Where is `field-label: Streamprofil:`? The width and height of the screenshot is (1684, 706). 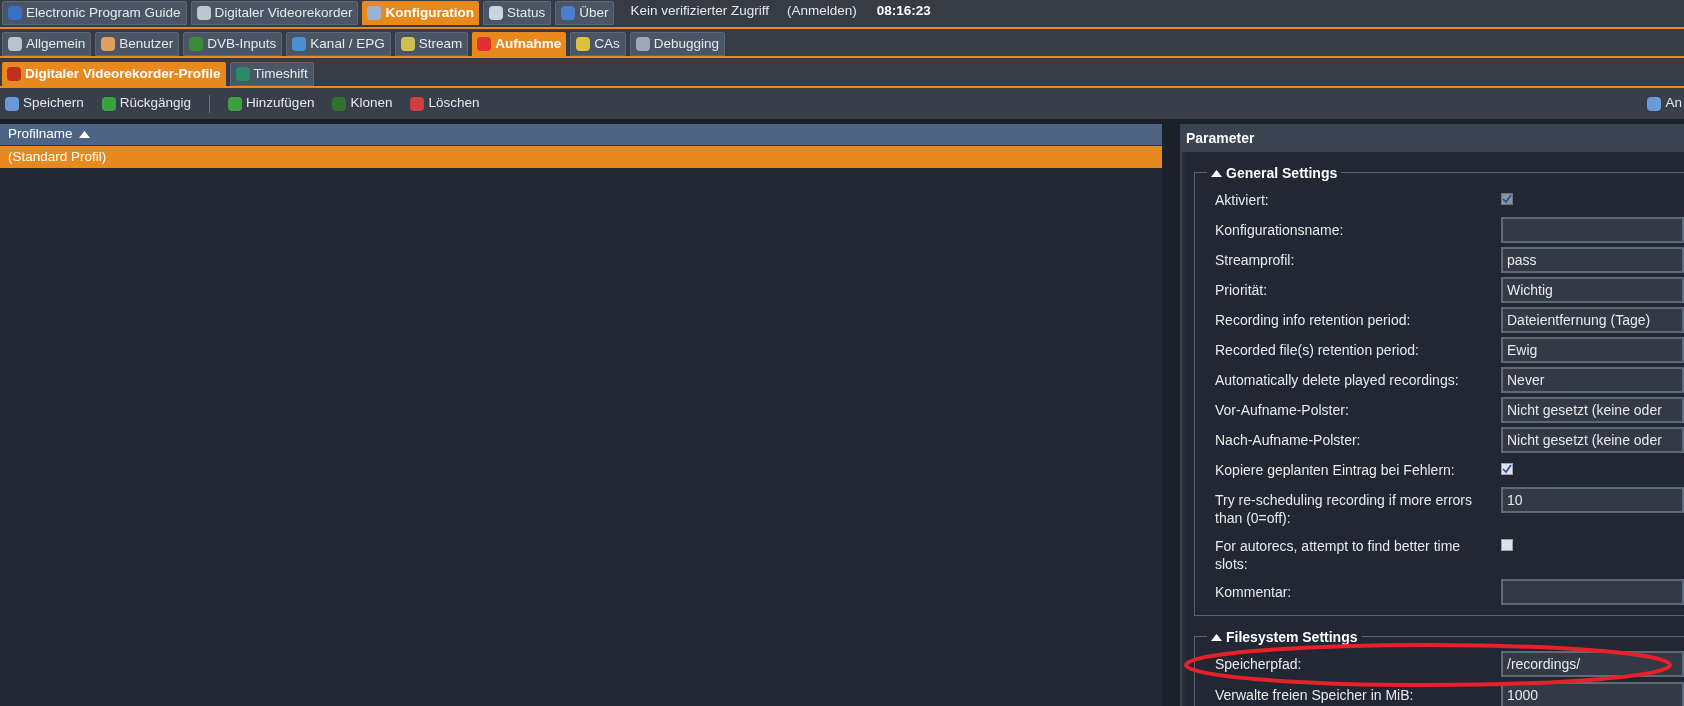
field-label: Streamprofil: is located at coordinates (1255, 260).